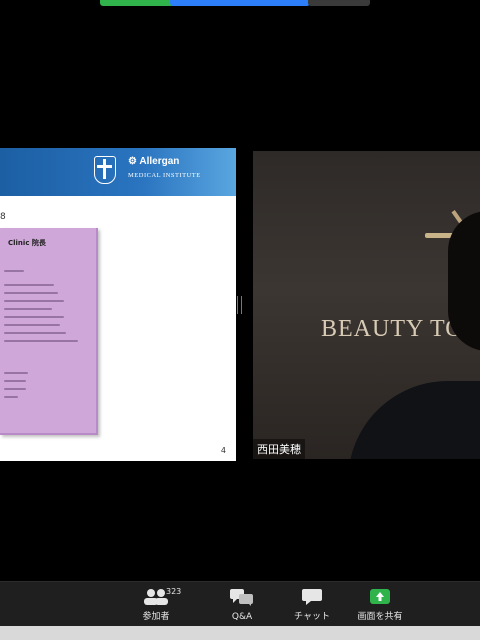  Describe the element at coordinates (174, 591) in the screenshot. I see `participant-count-badge: 323` at that location.